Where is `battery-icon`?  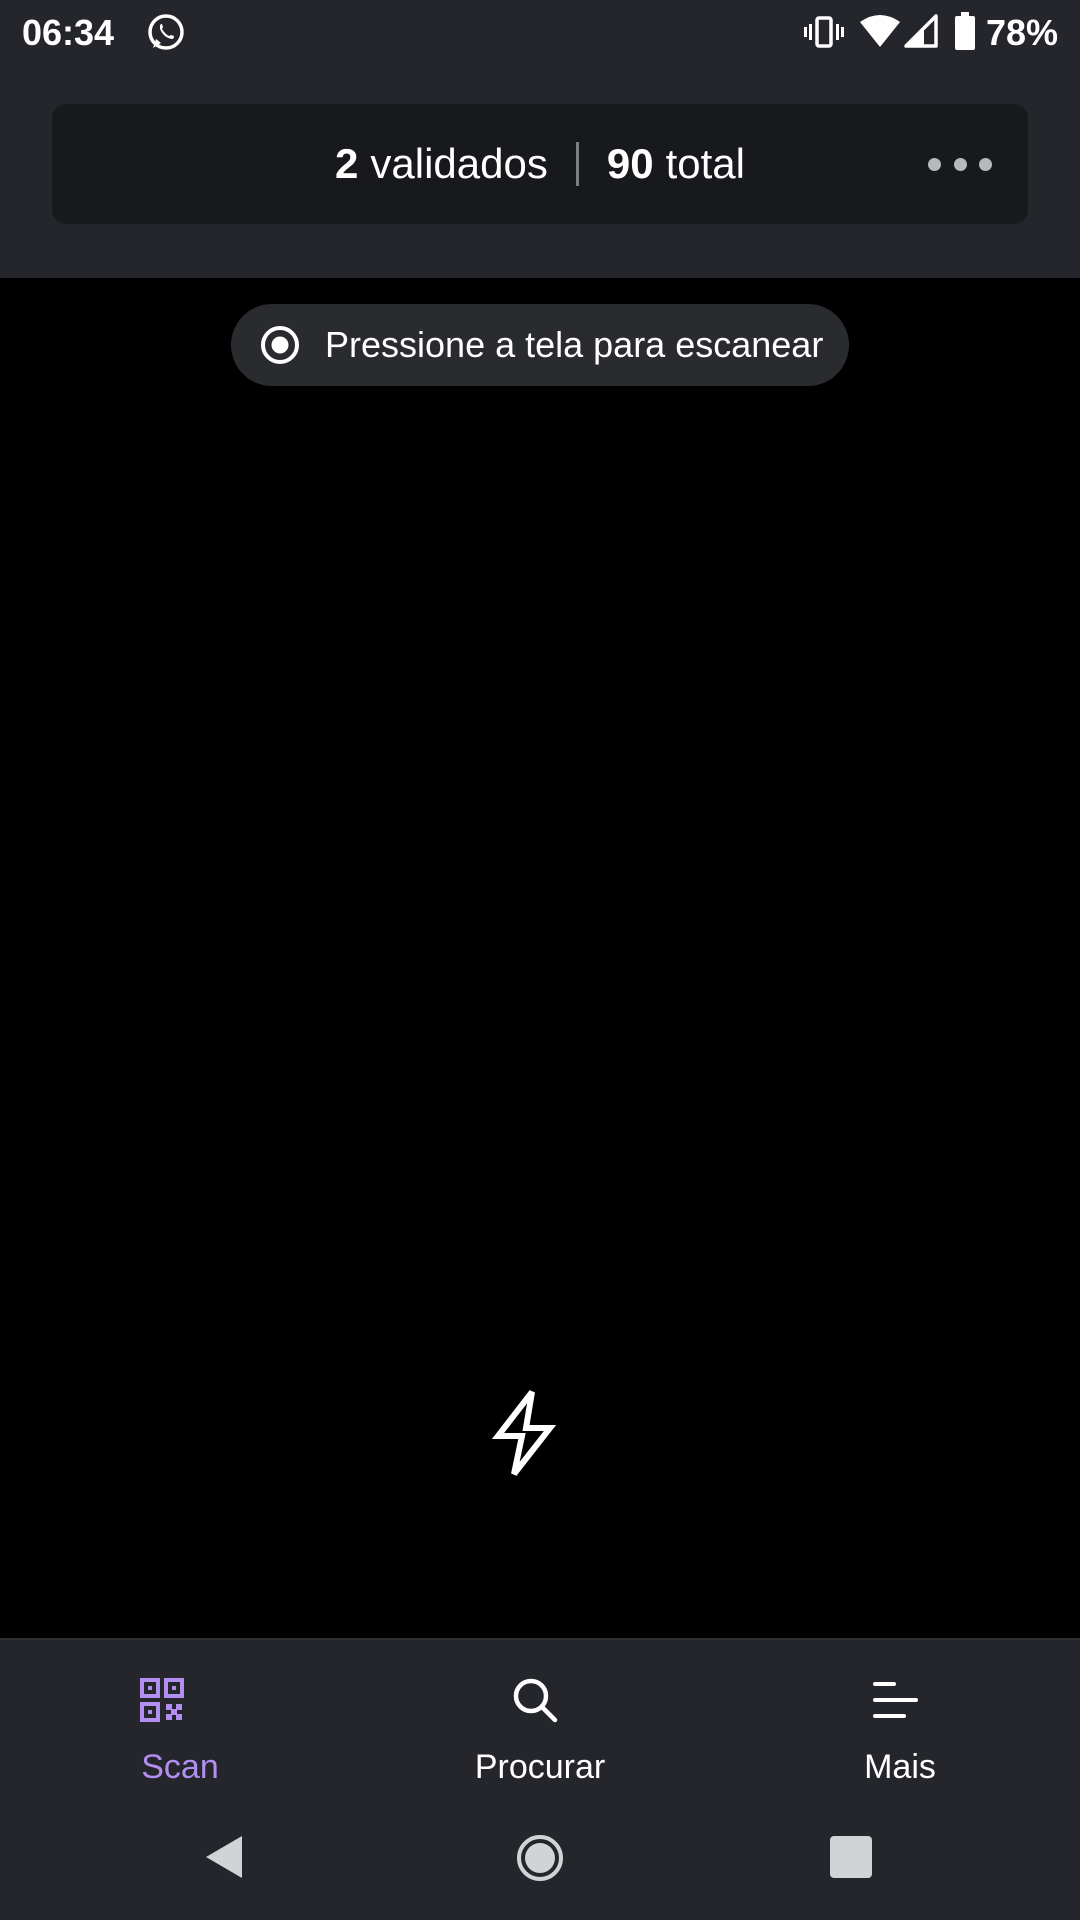
battery-icon is located at coordinates (965, 31).